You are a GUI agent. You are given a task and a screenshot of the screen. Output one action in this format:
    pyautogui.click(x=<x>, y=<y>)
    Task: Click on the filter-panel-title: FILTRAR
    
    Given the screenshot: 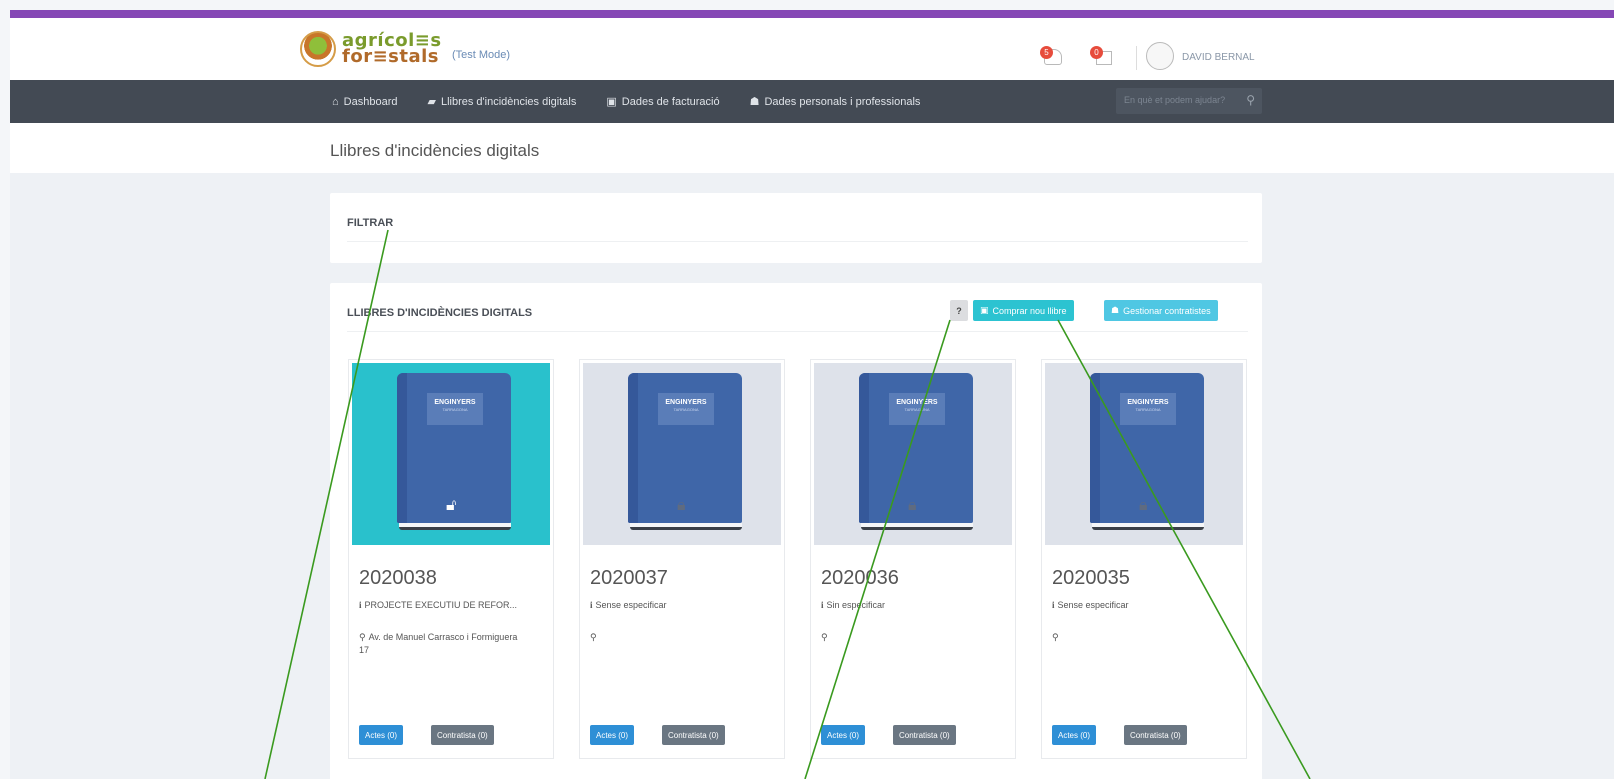 What is the action you would take?
    pyautogui.click(x=370, y=223)
    